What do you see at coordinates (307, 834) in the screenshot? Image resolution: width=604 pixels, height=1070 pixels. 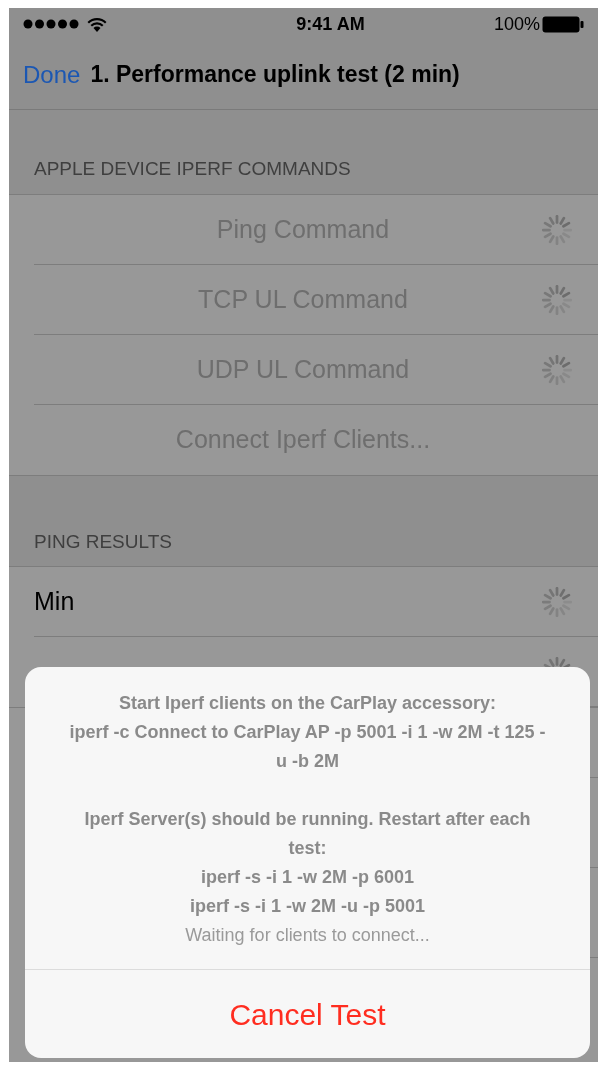 I see `alert-message: Iperf Server(s) should be running. Restart after each test:` at bounding box center [307, 834].